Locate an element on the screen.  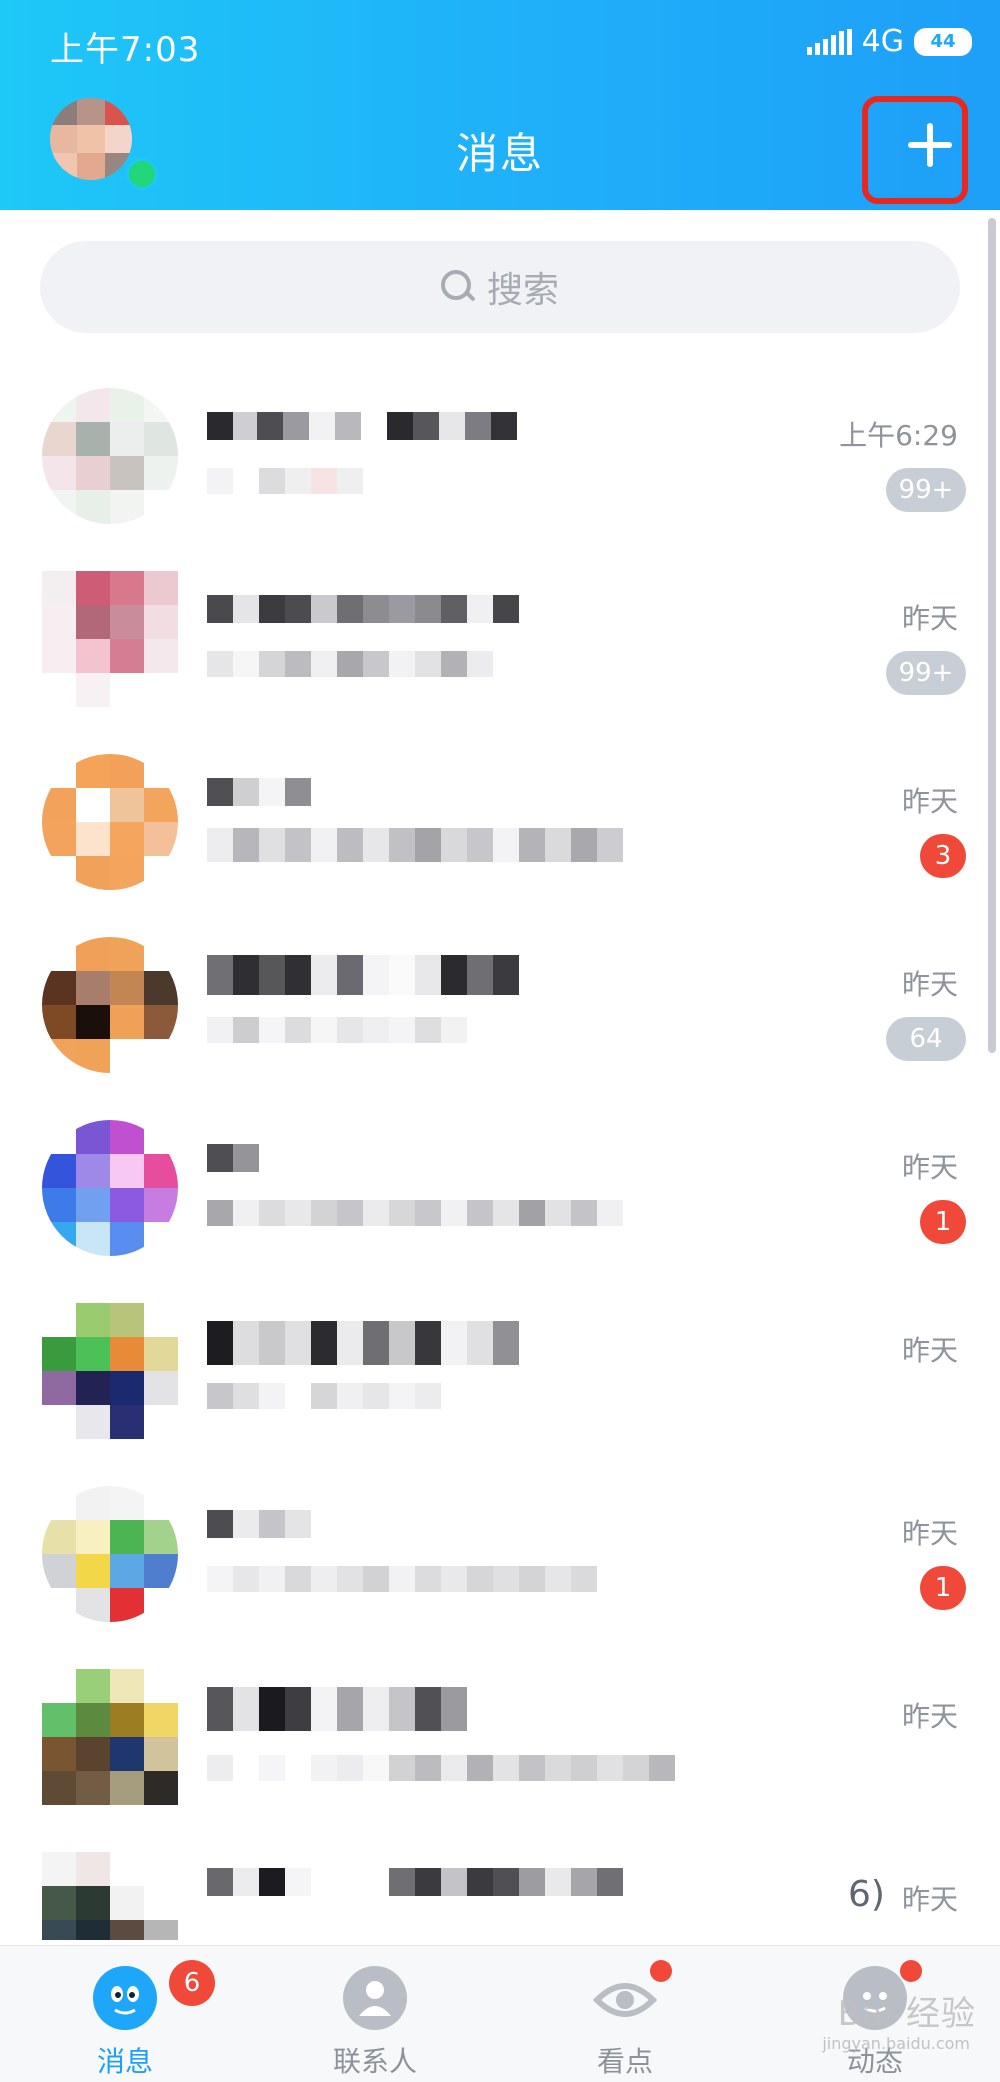
conversation-row: 6) 昨天 is located at coordinates (500, 1887).